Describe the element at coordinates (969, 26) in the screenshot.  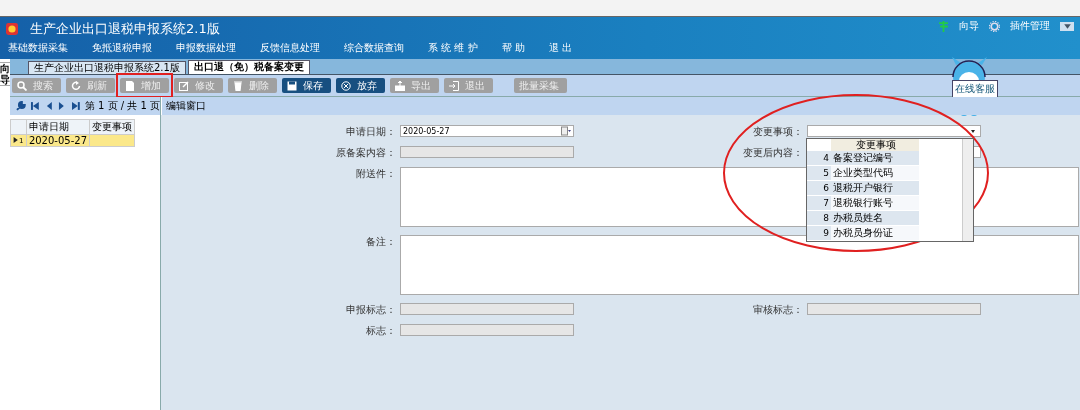
I see `header-link: 向导` at that location.